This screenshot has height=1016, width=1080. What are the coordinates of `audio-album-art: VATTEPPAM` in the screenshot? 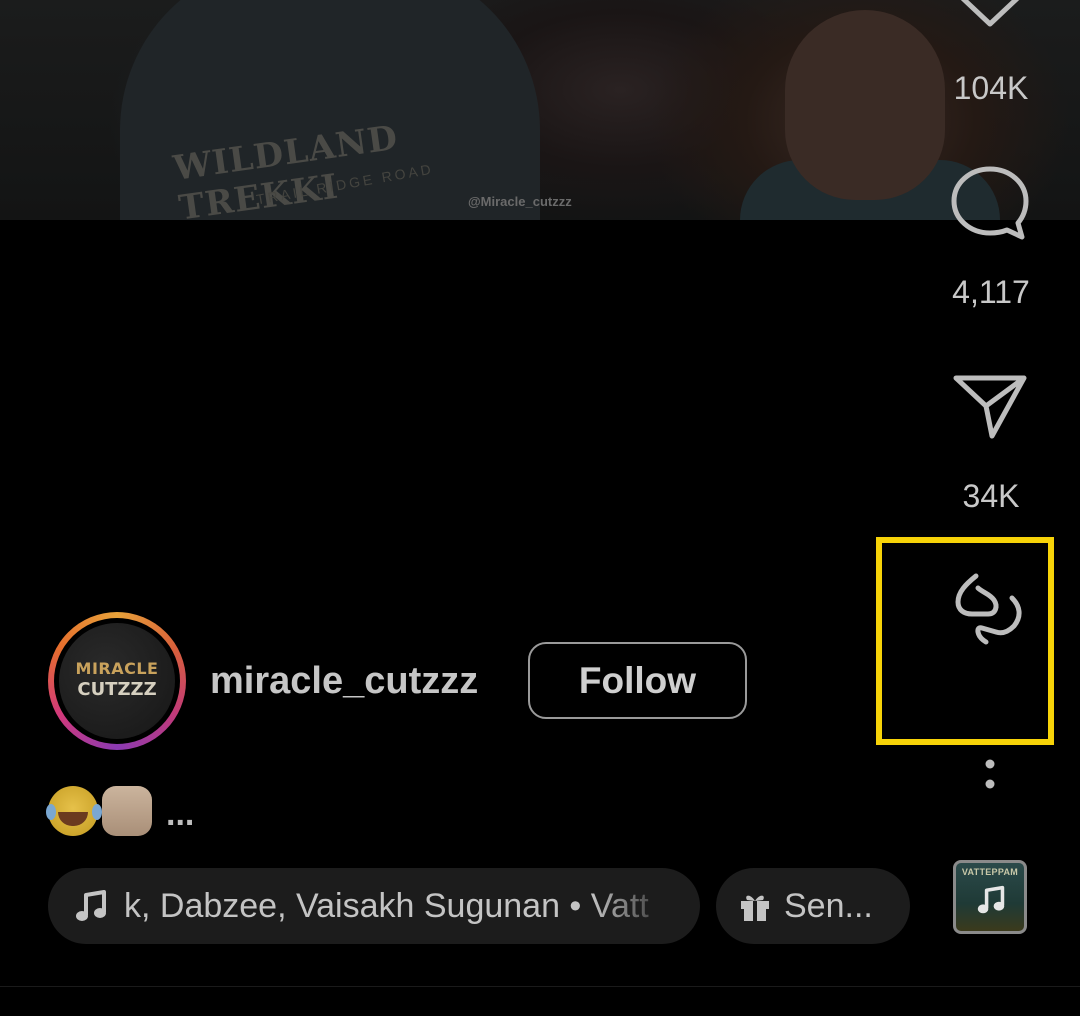 It's located at (990, 897).